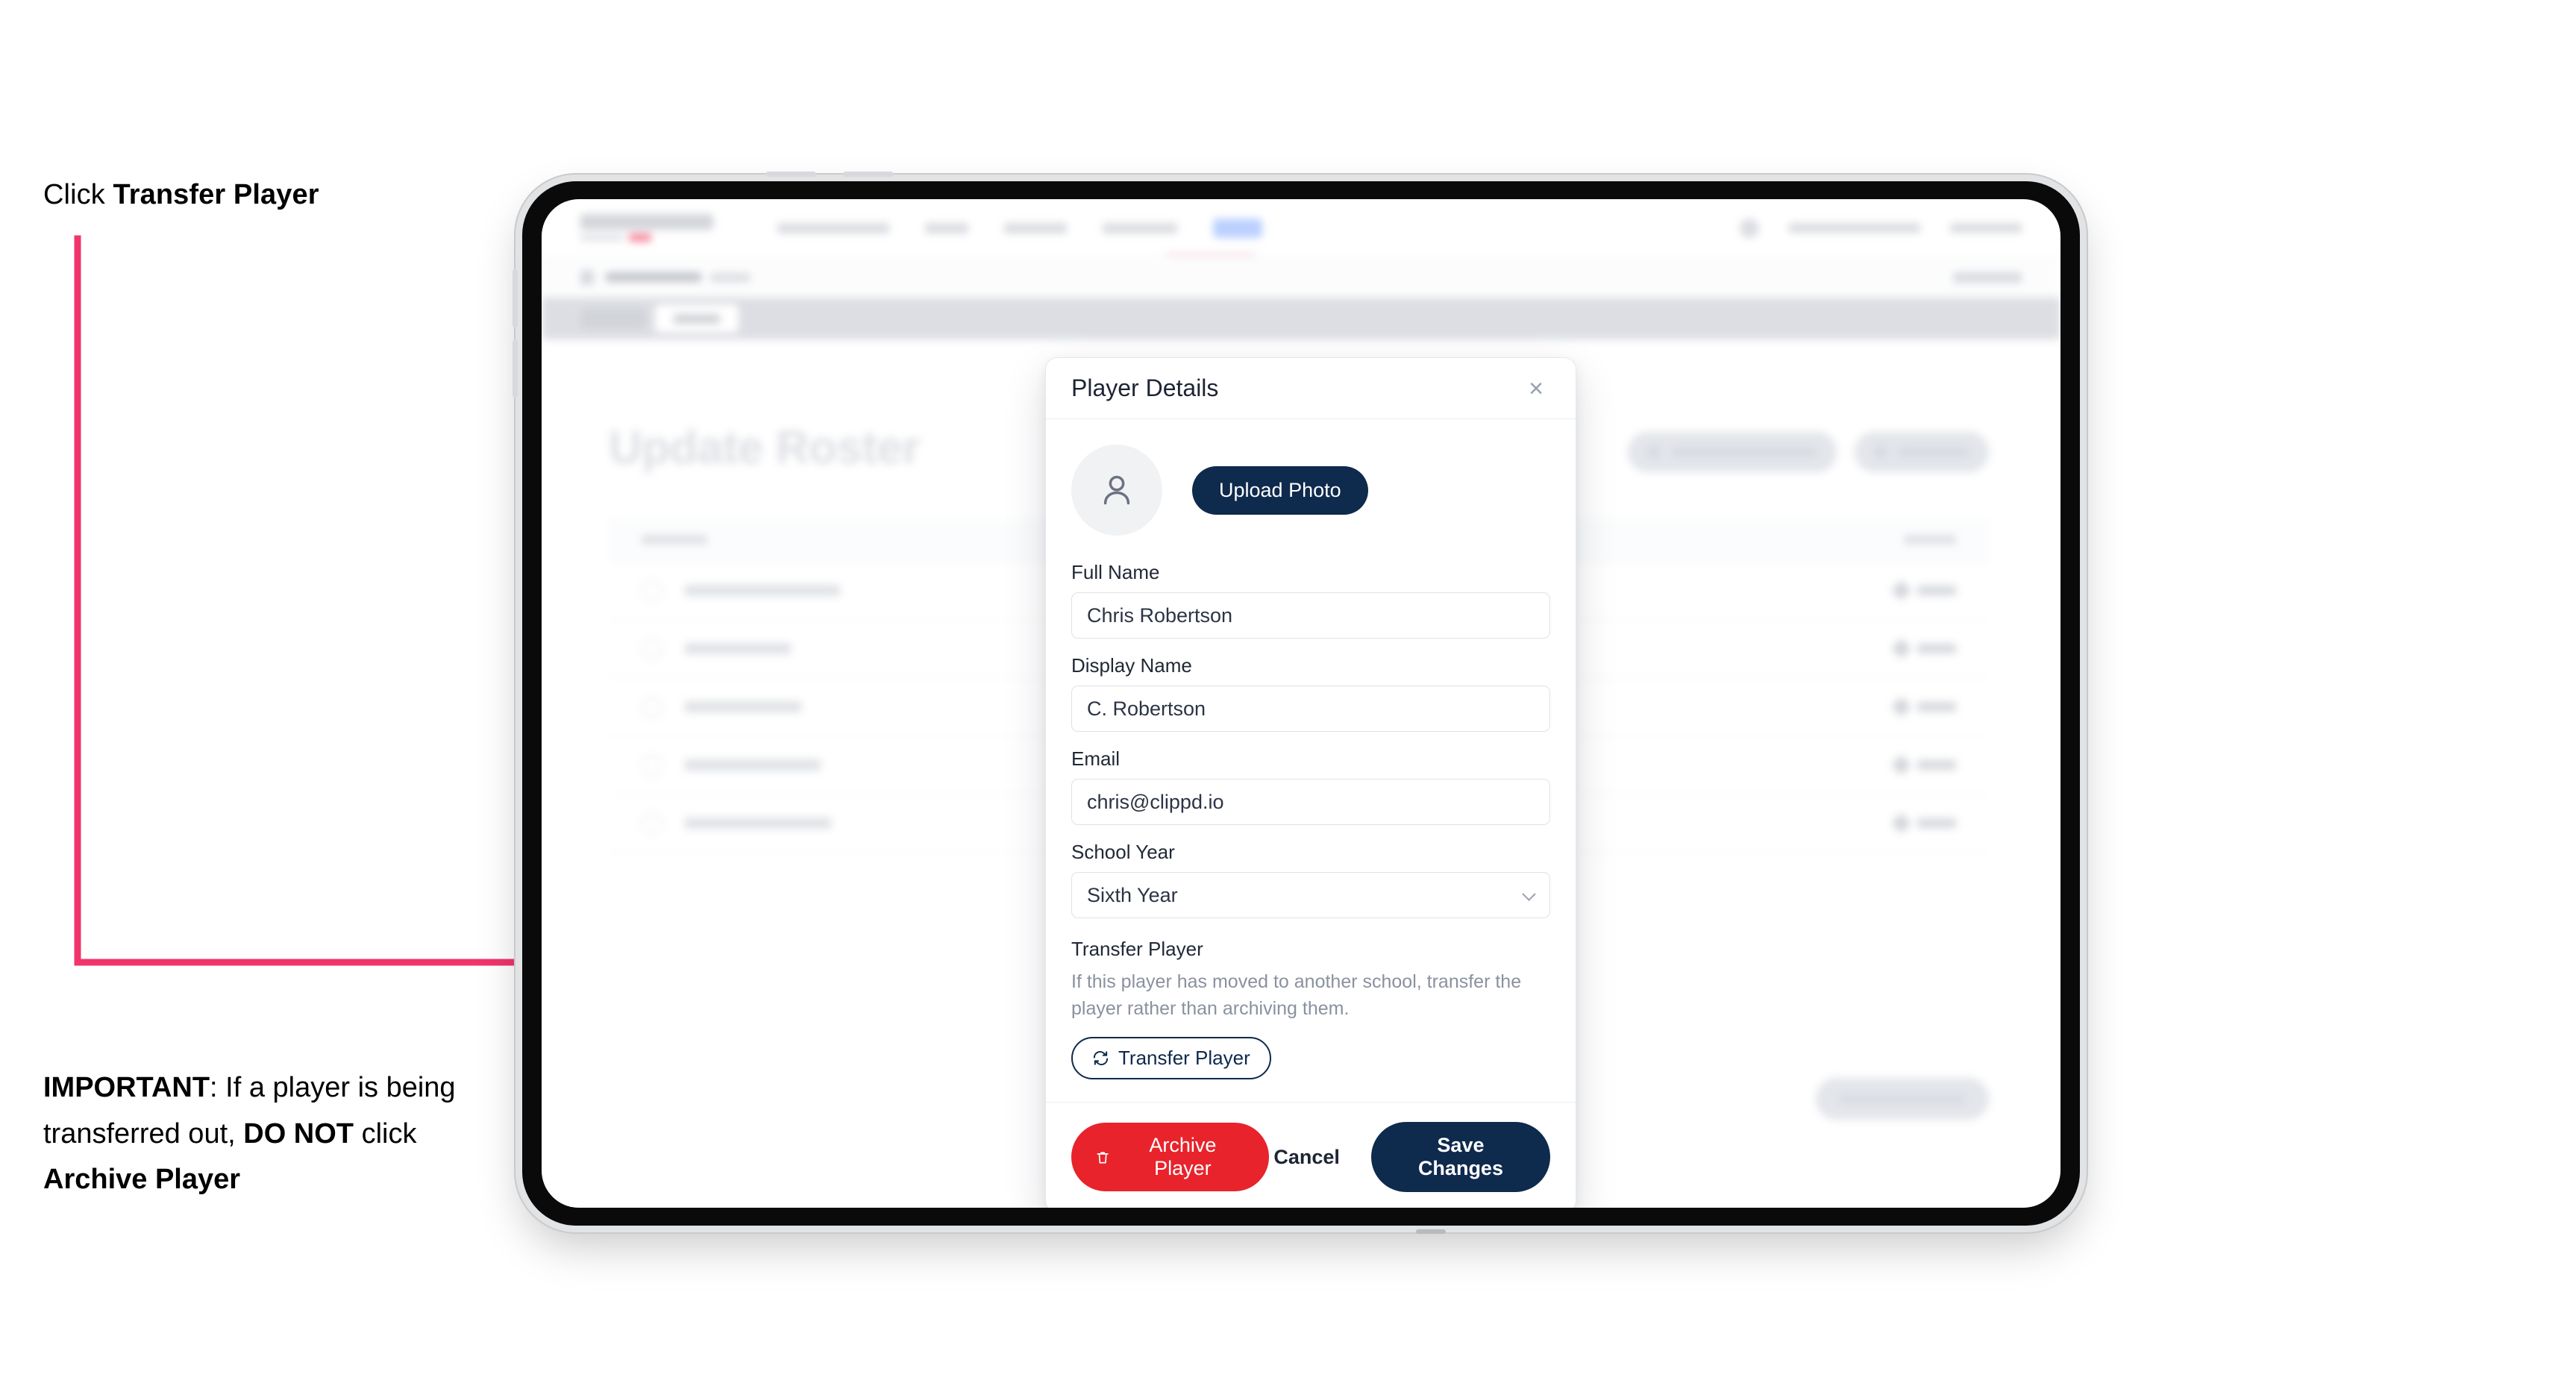 The height and width of the screenshot is (1386, 2576). Describe the element at coordinates (1140, 227) in the screenshot. I see `nav-item-admin` at that location.